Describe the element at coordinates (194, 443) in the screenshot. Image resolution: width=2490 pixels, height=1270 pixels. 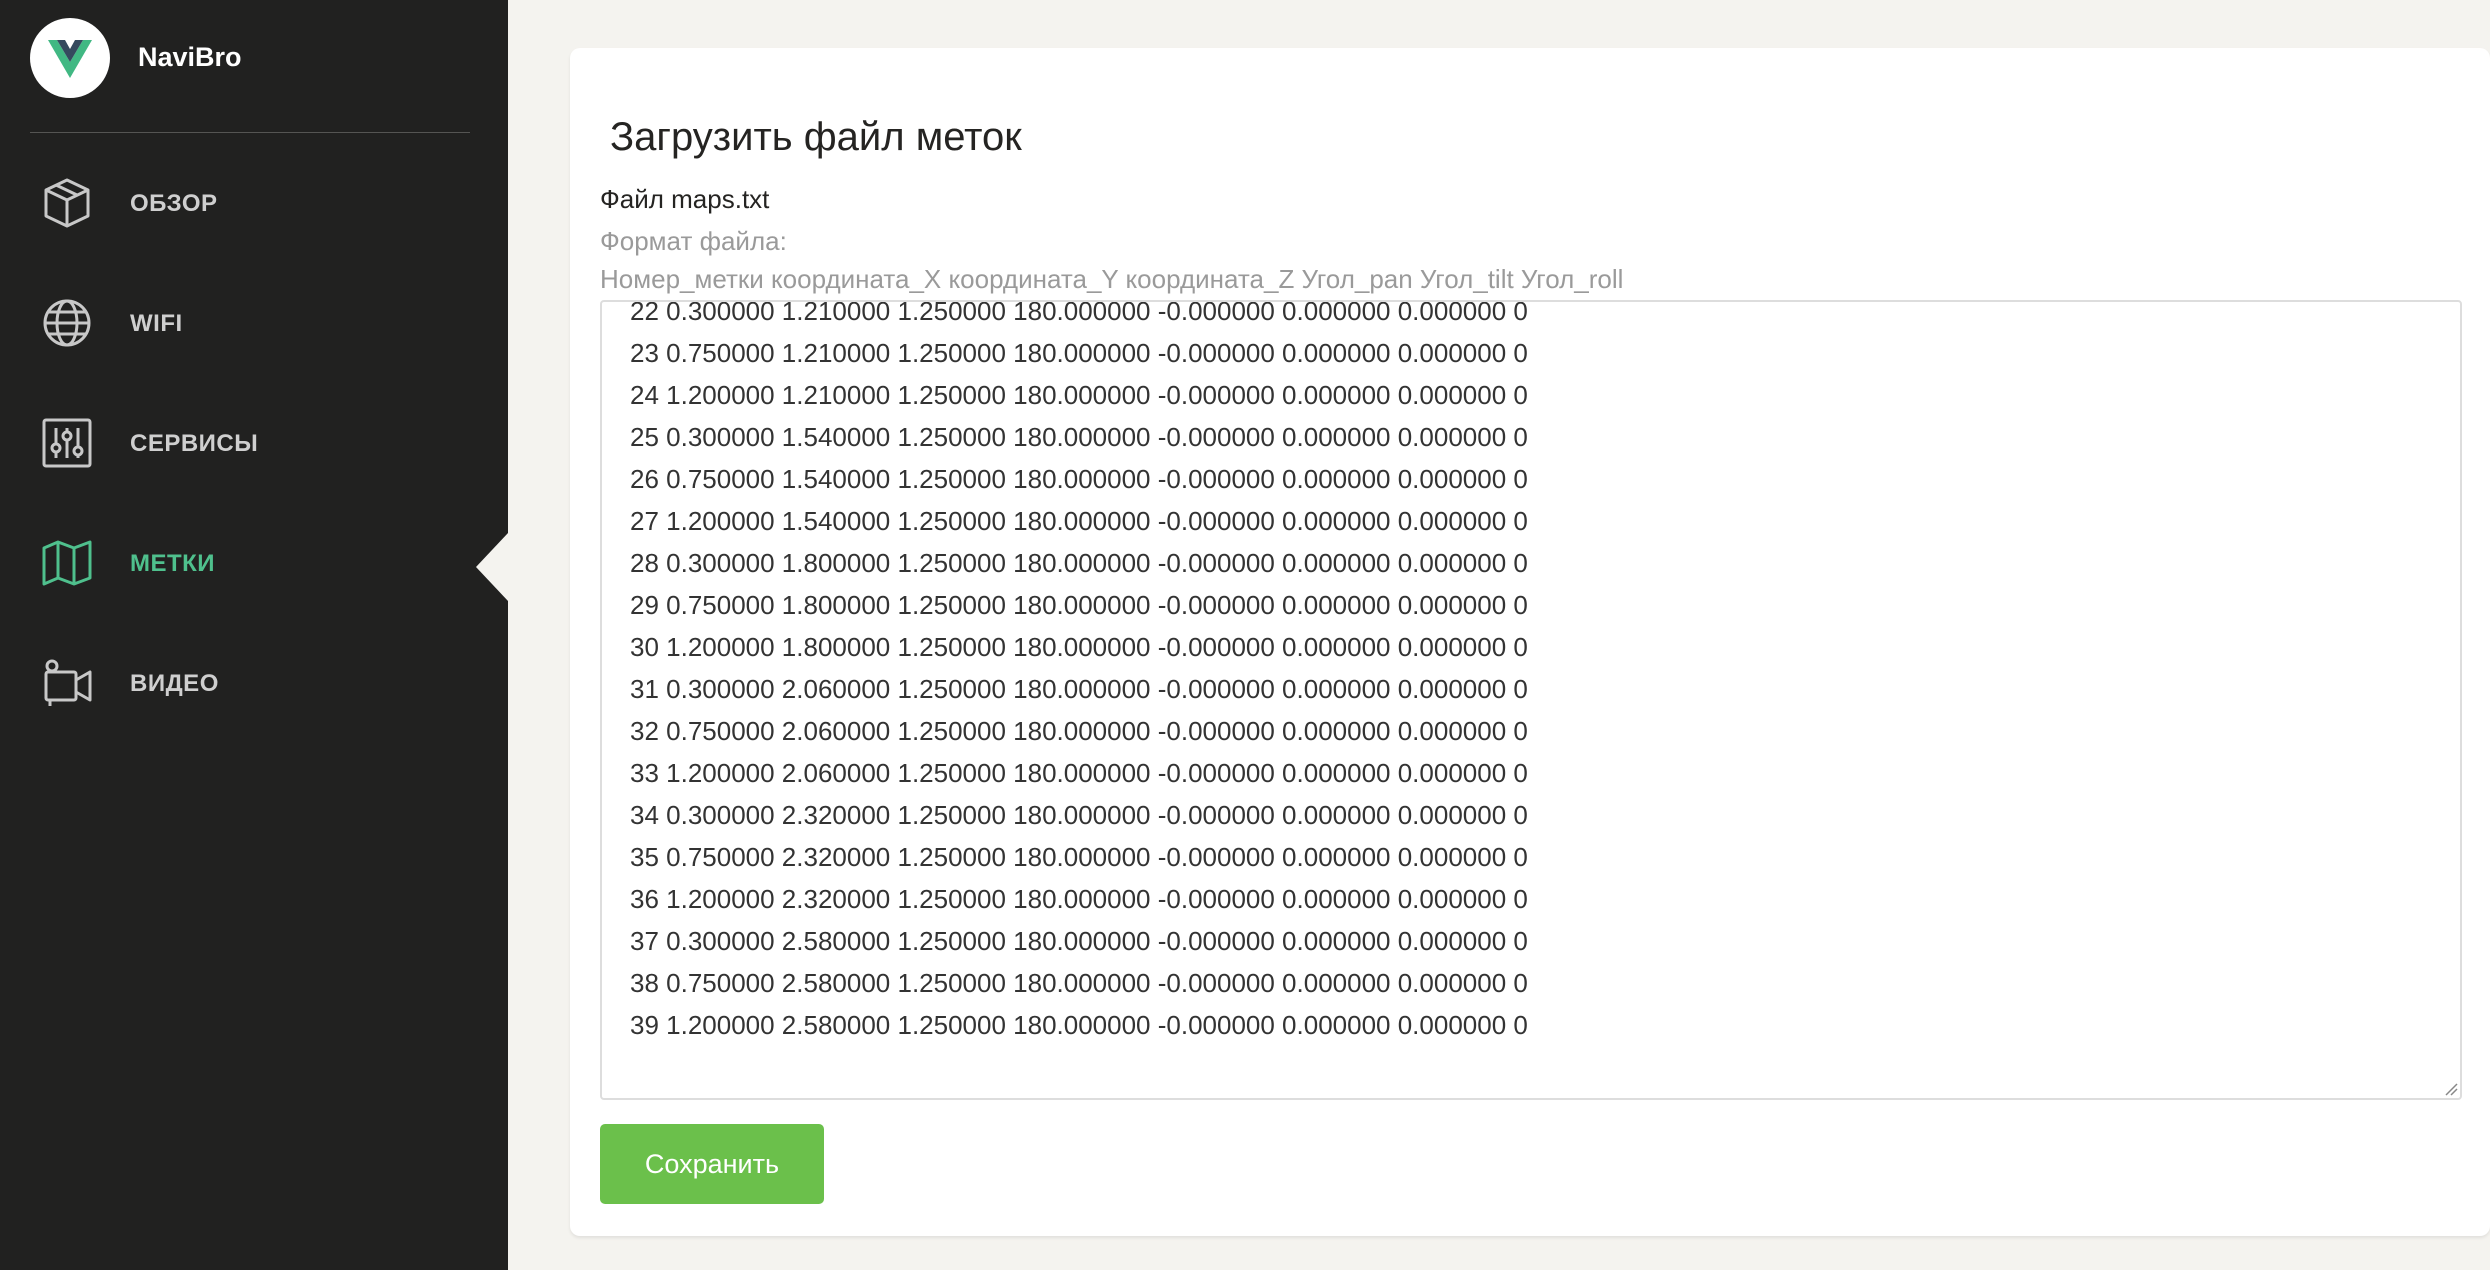
I see `sidebar-item-label: СЕРВИСЫ` at that location.